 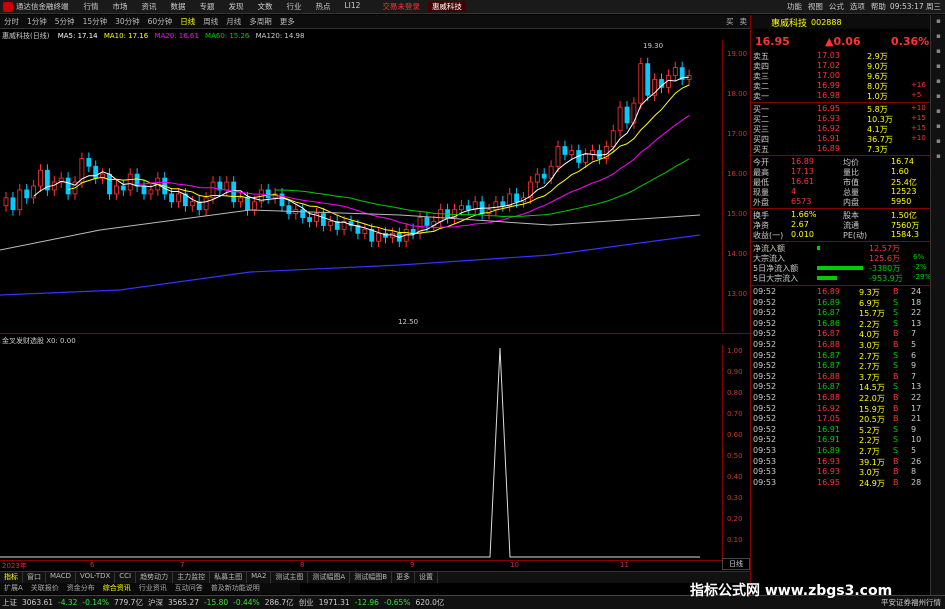 What do you see at coordinates (841, 56) in the screenshot?
I see `ask-row: 卖五 17.03 2.9万` at bounding box center [841, 56].